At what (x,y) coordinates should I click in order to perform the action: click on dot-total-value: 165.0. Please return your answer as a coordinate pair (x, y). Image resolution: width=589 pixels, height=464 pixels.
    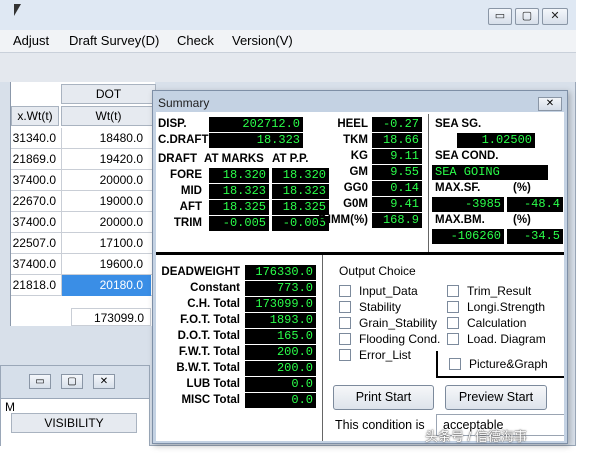
    Looking at the image, I should click on (280, 336).